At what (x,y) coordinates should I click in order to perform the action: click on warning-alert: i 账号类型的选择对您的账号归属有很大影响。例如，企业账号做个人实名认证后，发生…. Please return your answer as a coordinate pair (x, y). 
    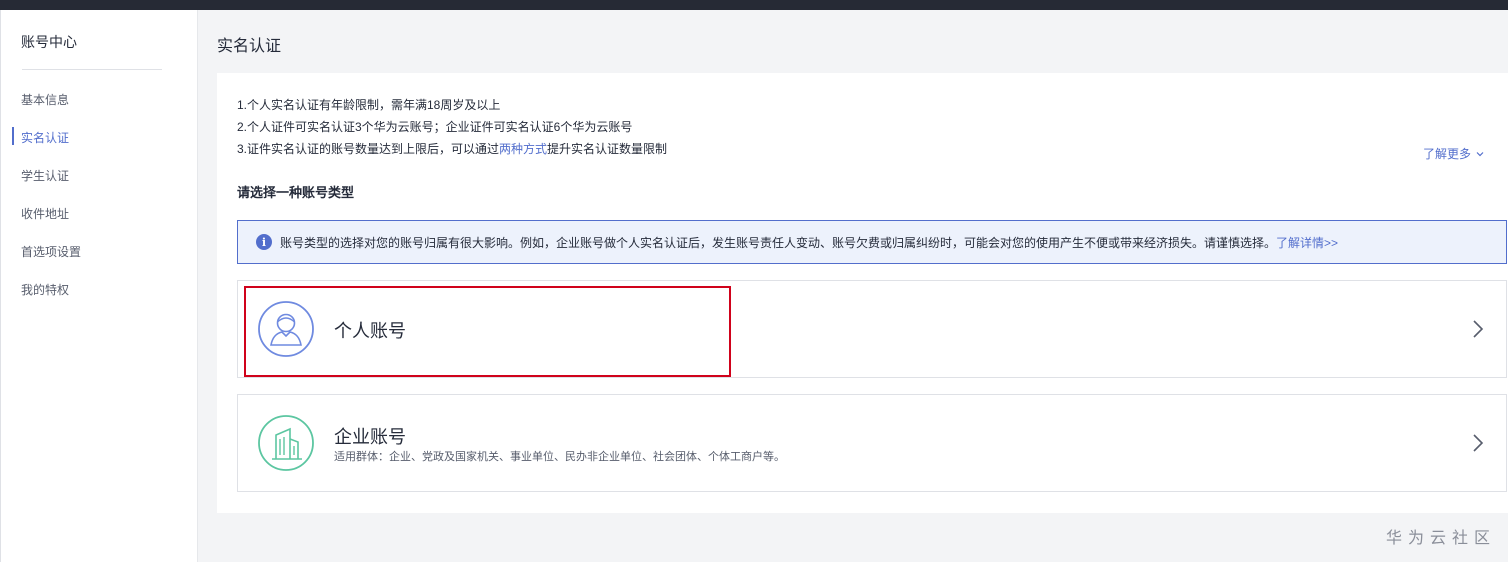
    Looking at the image, I should click on (872, 242).